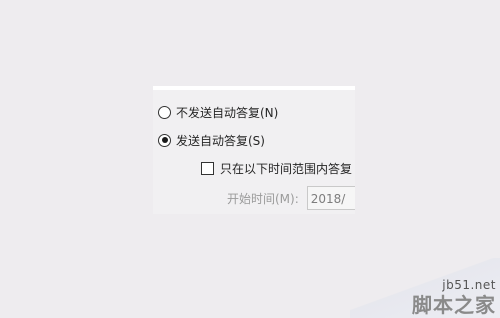 Image resolution: width=500 pixels, height=318 pixels. Describe the element at coordinates (220, 140) in the screenshot. I see `radio-send-auto-reply-label: 发送自动答复(S)` at that location.